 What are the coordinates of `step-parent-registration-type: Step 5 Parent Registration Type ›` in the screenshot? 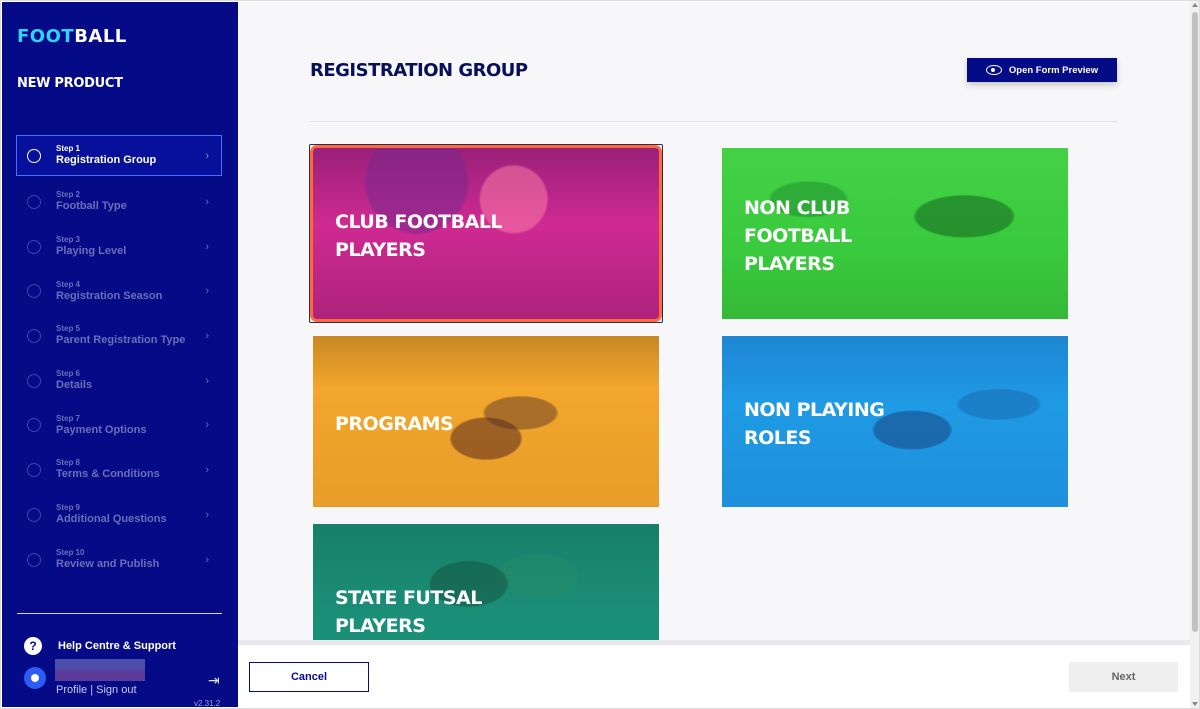 It's located at (119, 336).